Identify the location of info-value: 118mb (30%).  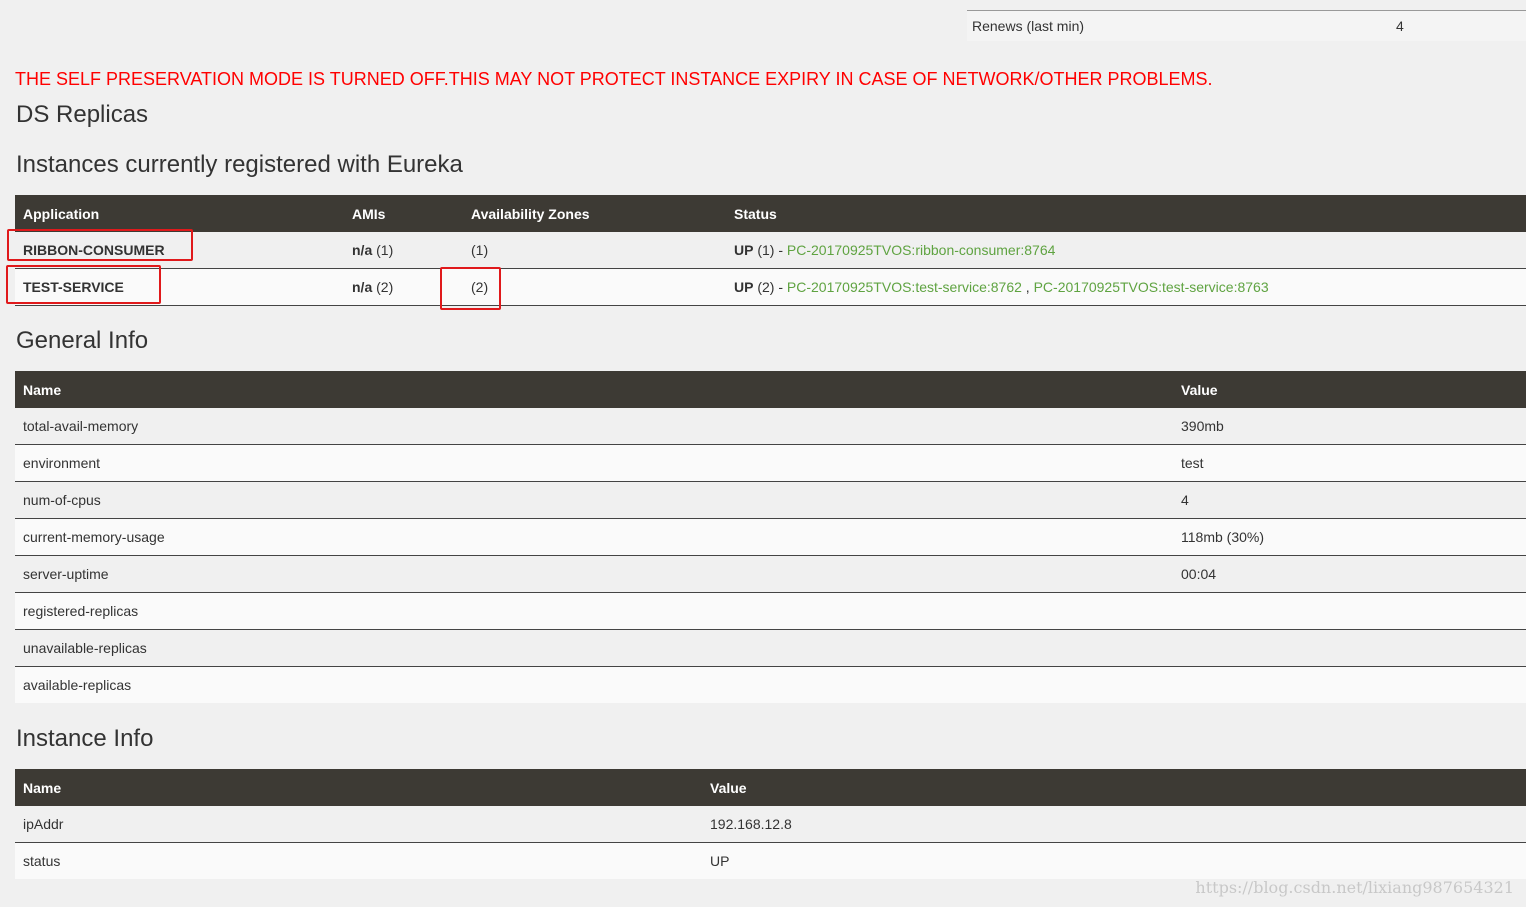
(1349, 537).